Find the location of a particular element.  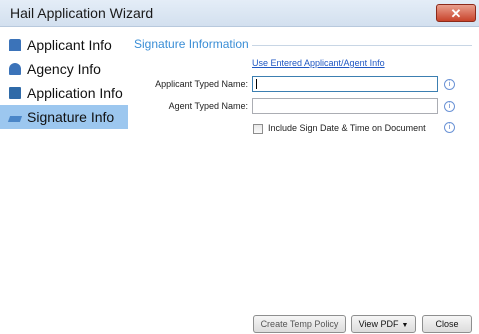

create-temp-policy-button: Create Temp Policy is located at coordinates (299, 324).